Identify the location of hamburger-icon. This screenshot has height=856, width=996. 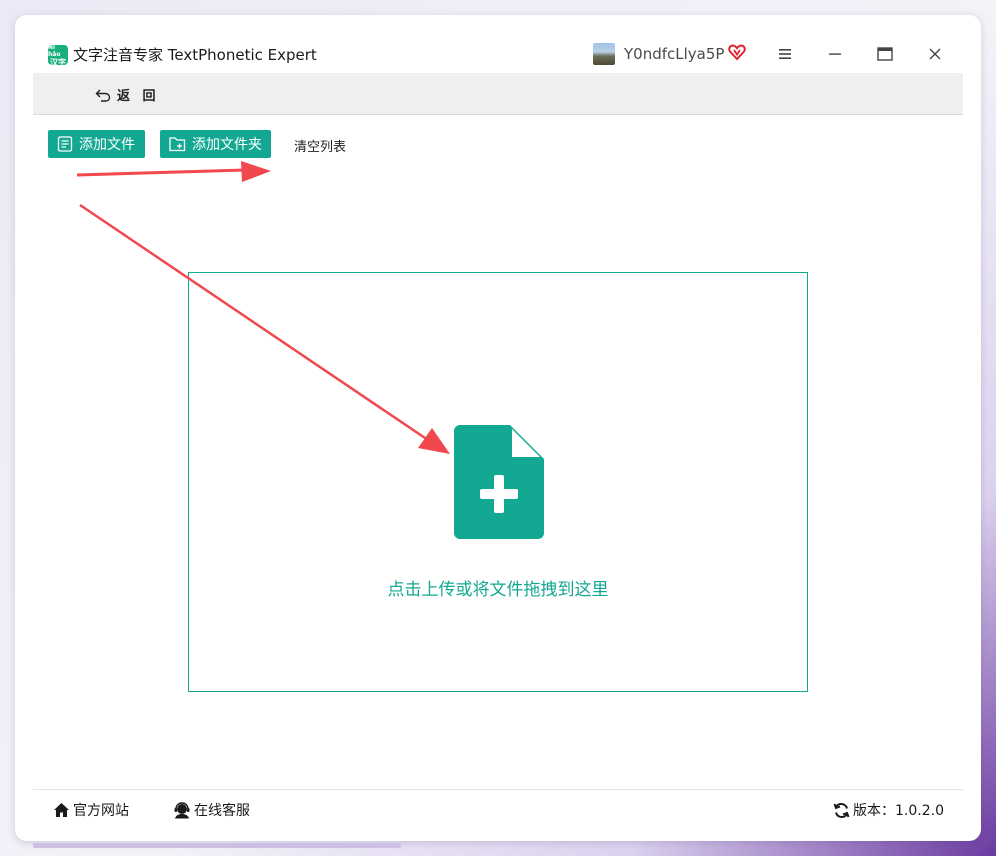
(785, 54).